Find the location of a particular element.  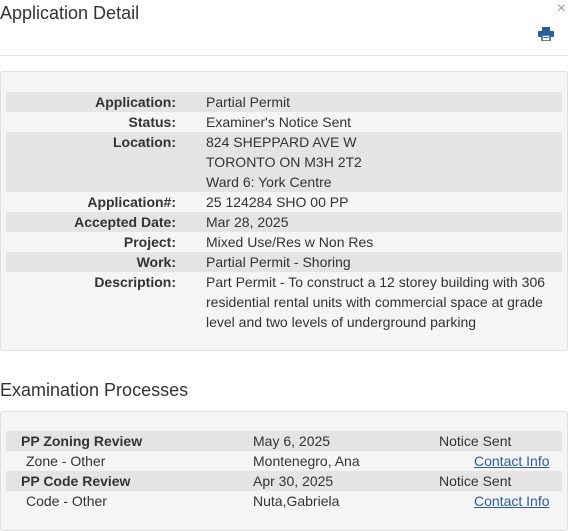

process-name: PP Zoning Review is located at coordinates (82, 441).